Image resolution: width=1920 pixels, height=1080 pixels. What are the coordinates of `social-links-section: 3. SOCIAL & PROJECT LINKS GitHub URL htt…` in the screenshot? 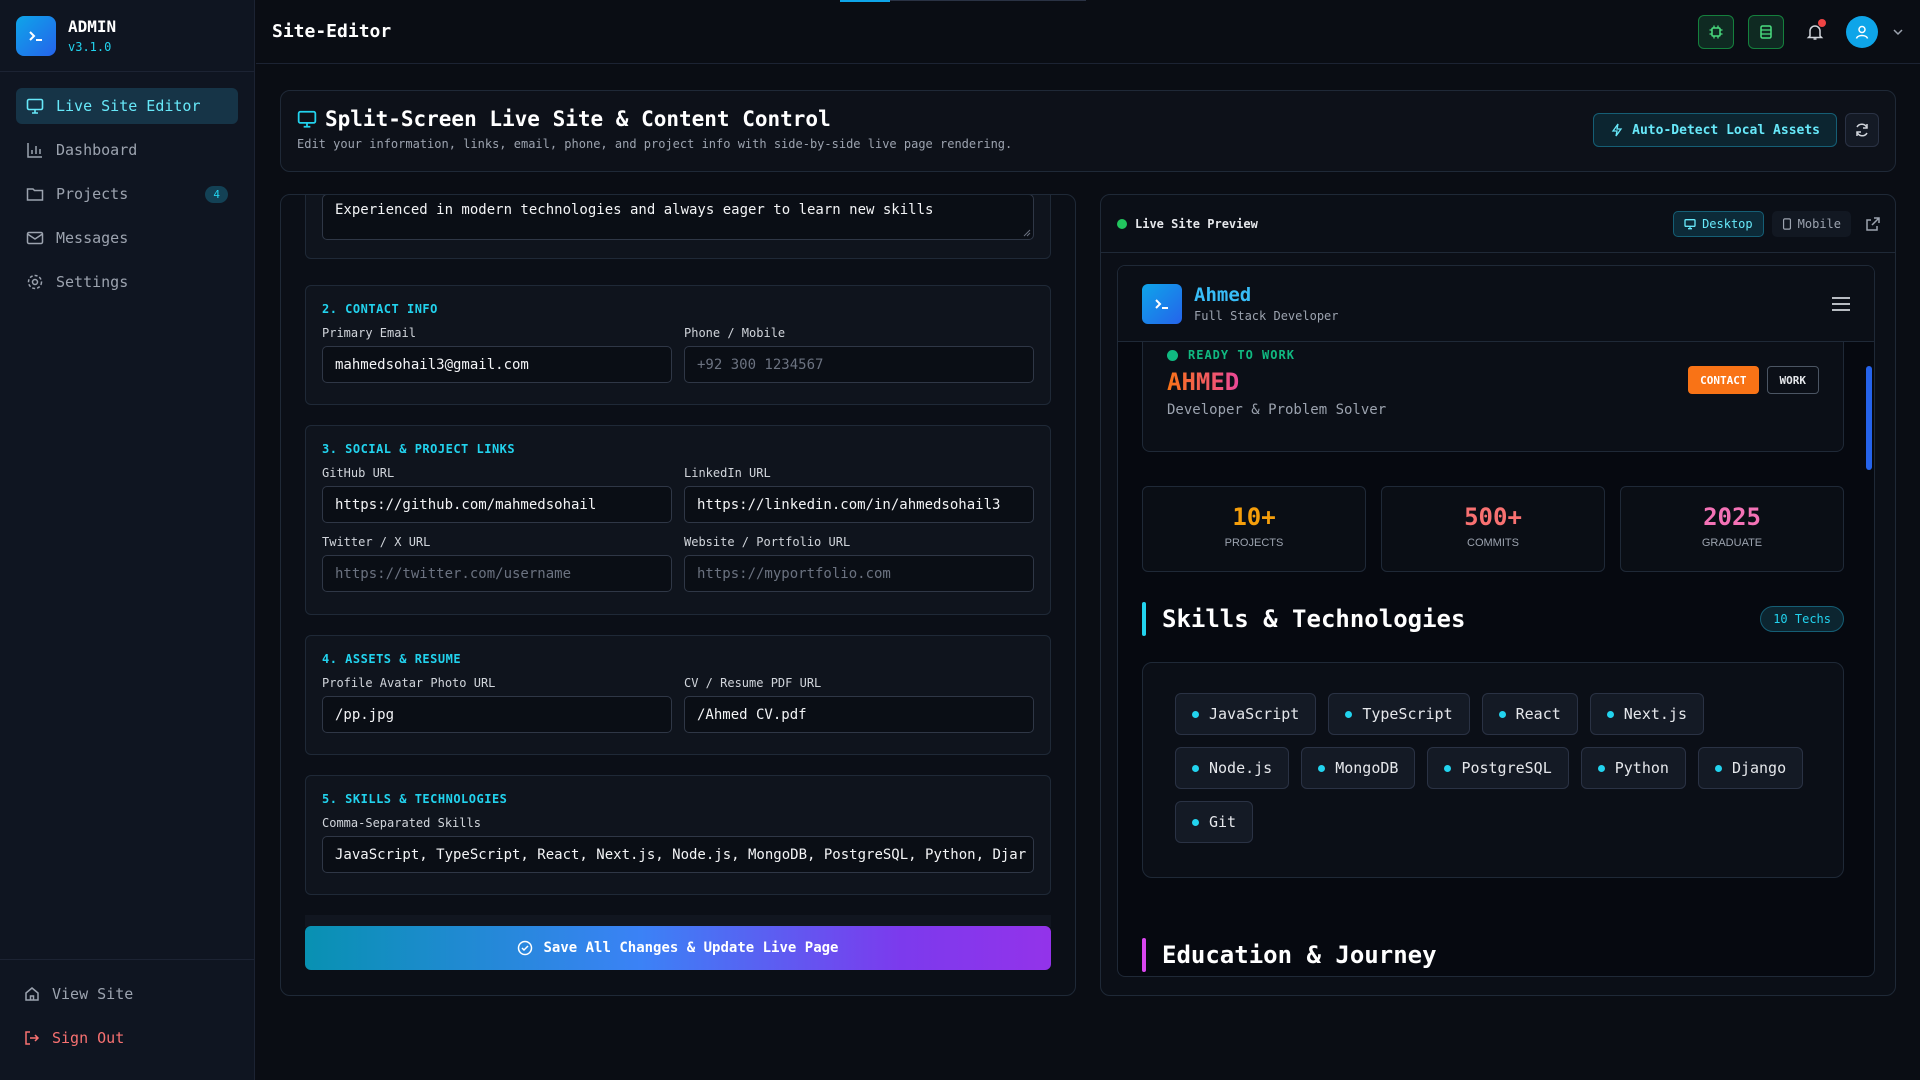 It's located at (678, 520).